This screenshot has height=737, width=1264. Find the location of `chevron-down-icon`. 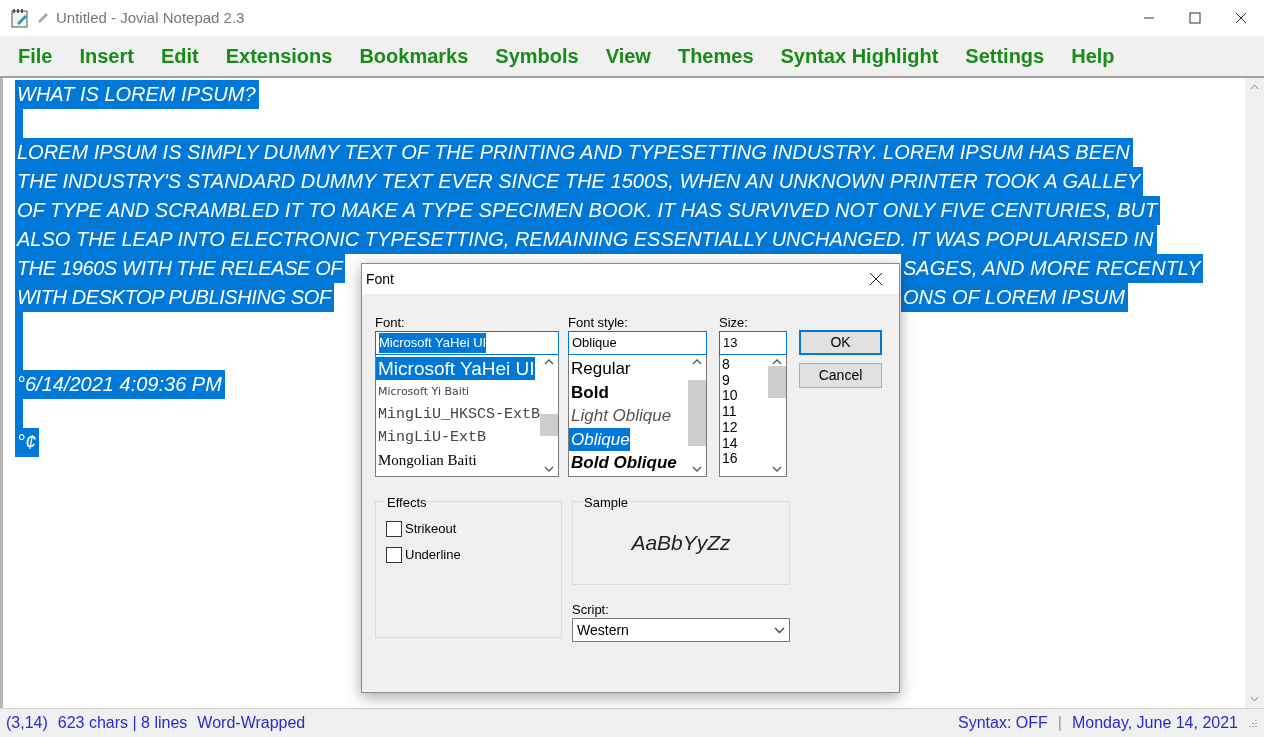

chevron-down-icon is located at coordinates (779, 630).